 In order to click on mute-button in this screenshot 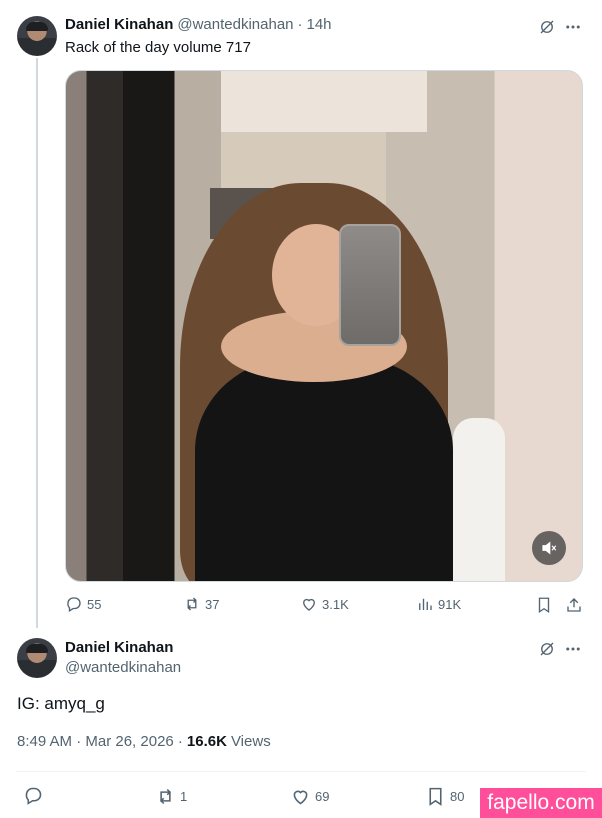, I will do `click(549, 548)`.